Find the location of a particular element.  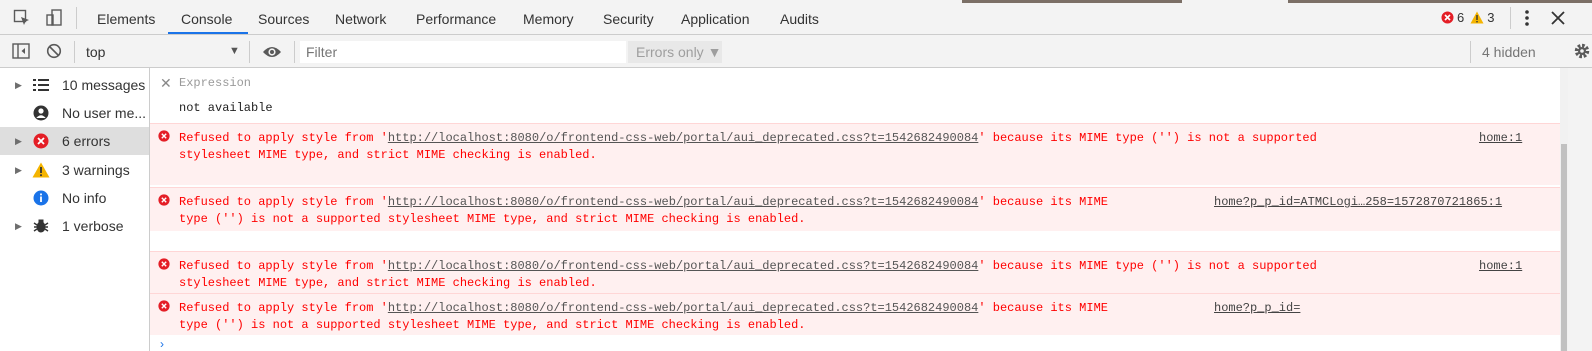

context-selector: top is located at coordinates (95, 52).